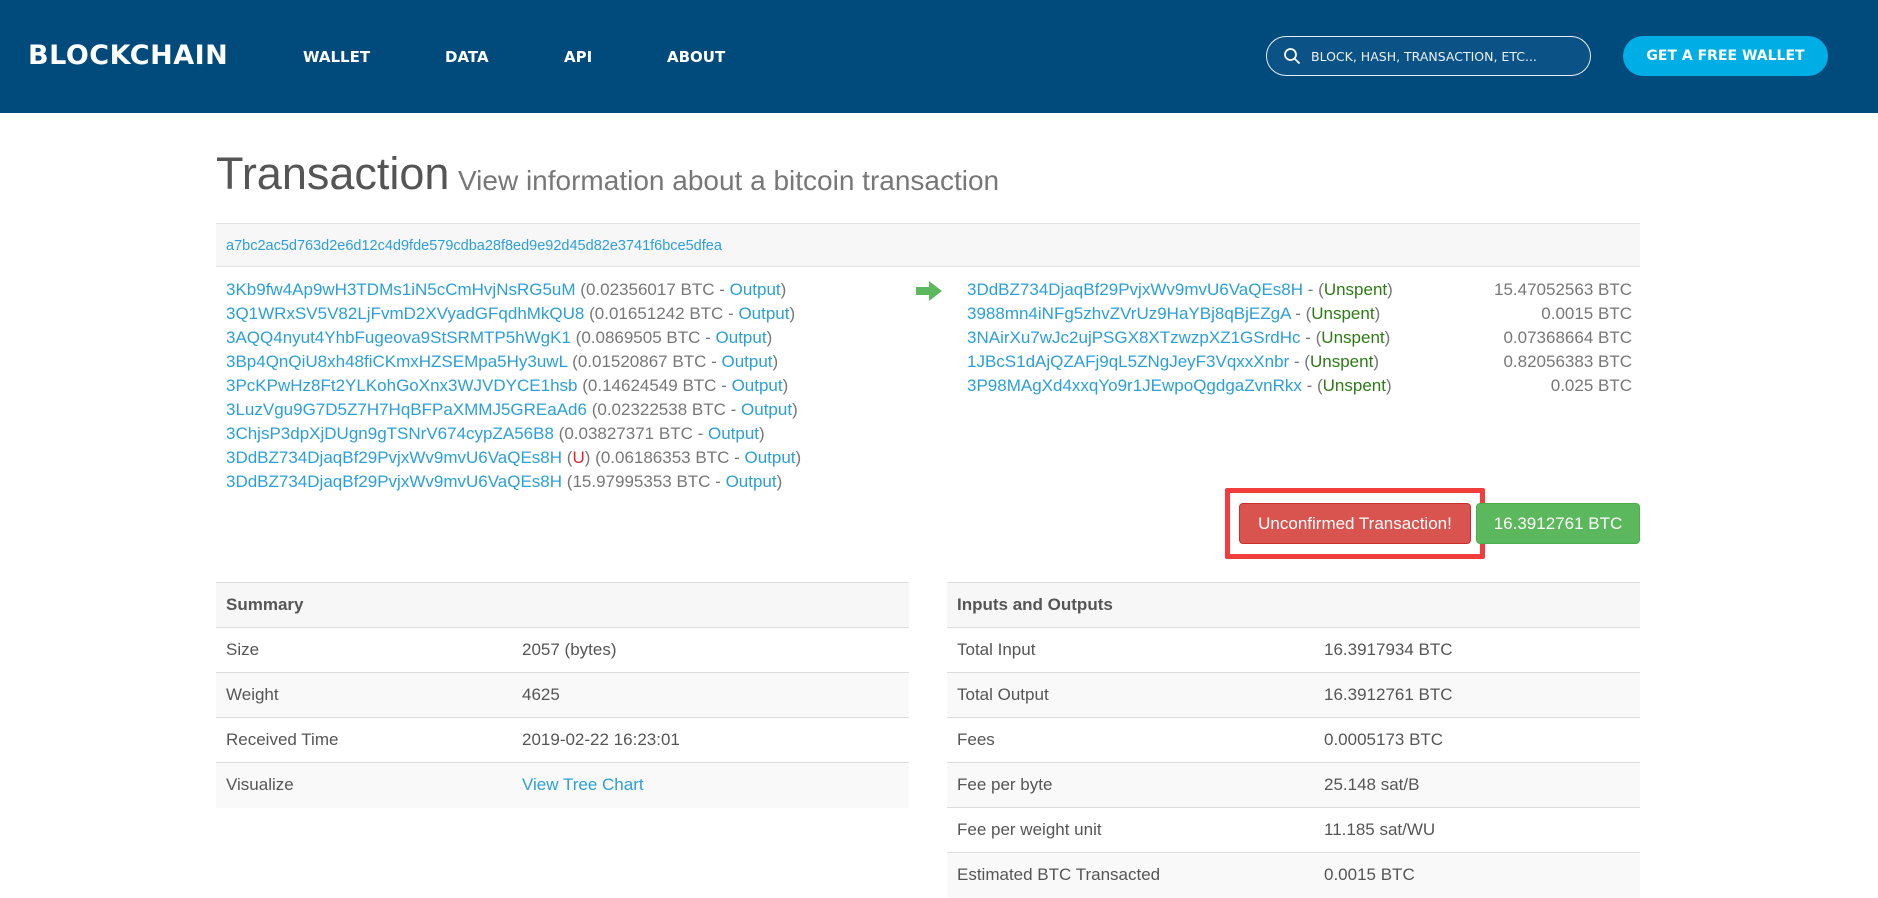 Image resolution: width=1878 pixels, height=898 pixels. What do you see at coordinates (1586, 313) in the screenshot?
I see `output-amount: 0.0015 BTC` at bounding box center [1586, 313].